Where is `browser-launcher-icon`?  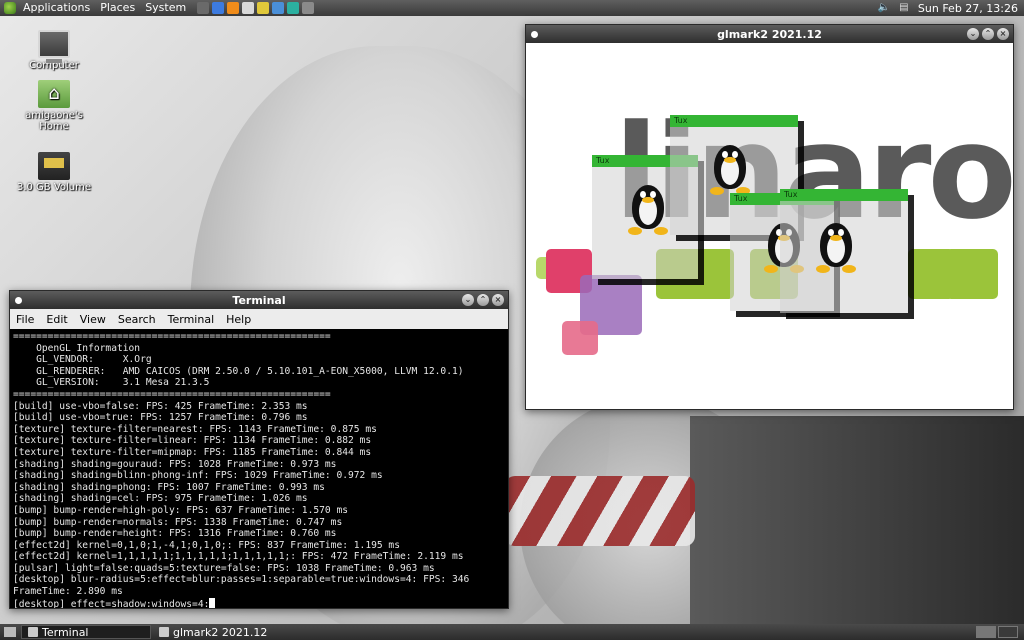
browser-launcher-icon is located at coordinates (218, 8).